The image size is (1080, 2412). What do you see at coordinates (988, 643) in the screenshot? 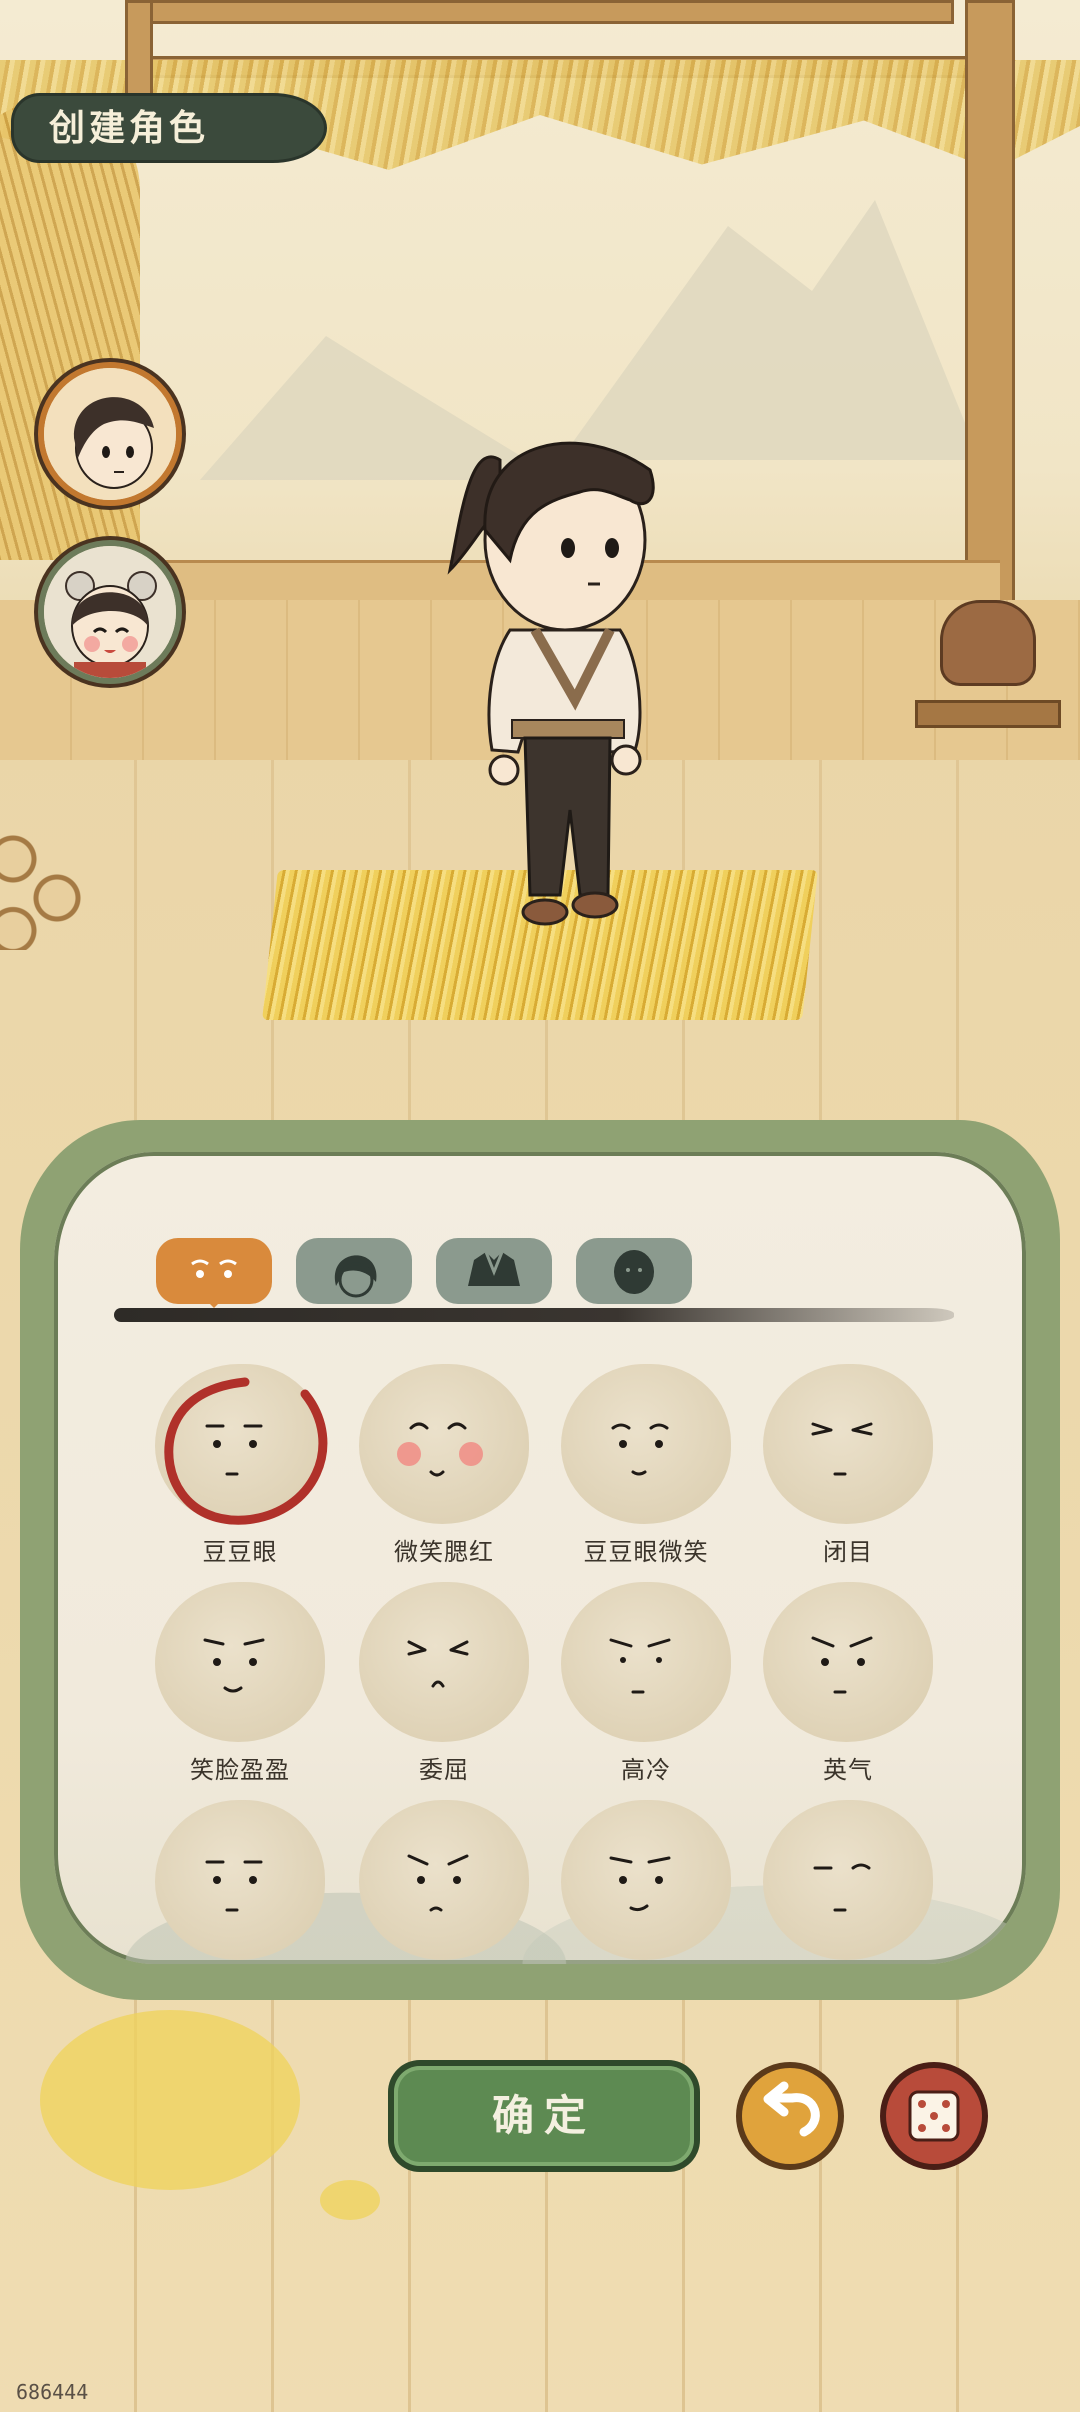
I see `clay-pot` at bounding box center [988, 643].